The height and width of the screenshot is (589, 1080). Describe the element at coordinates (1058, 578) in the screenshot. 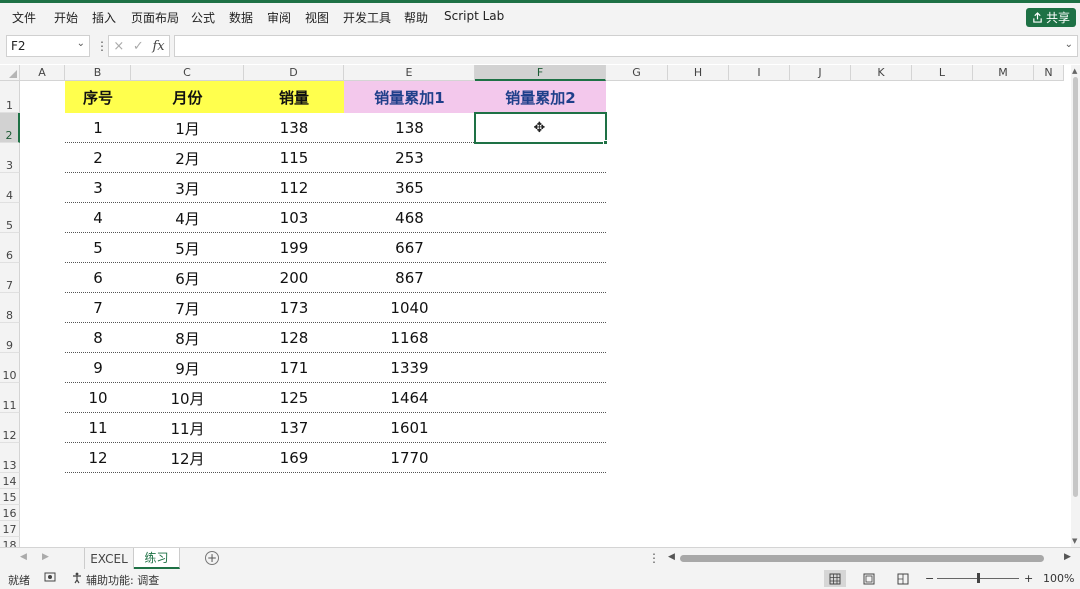

I see `zoom-level: 100%` at that location.